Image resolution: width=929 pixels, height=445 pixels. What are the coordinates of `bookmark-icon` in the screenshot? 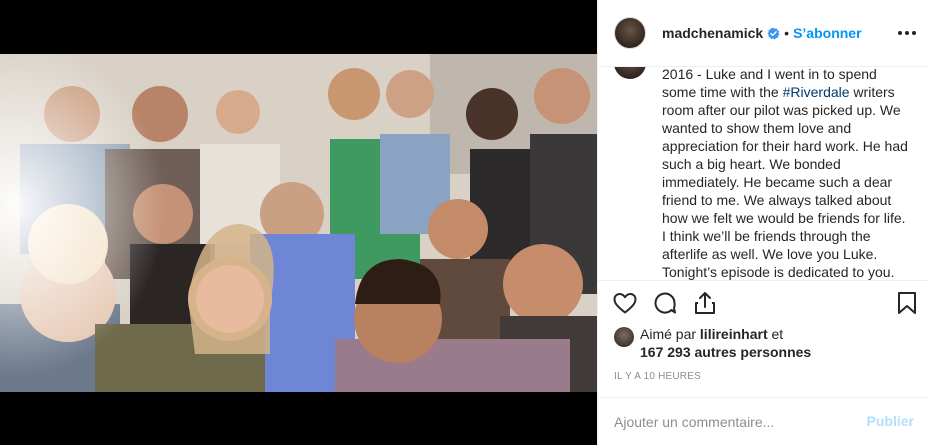 It's located at (907, 303).